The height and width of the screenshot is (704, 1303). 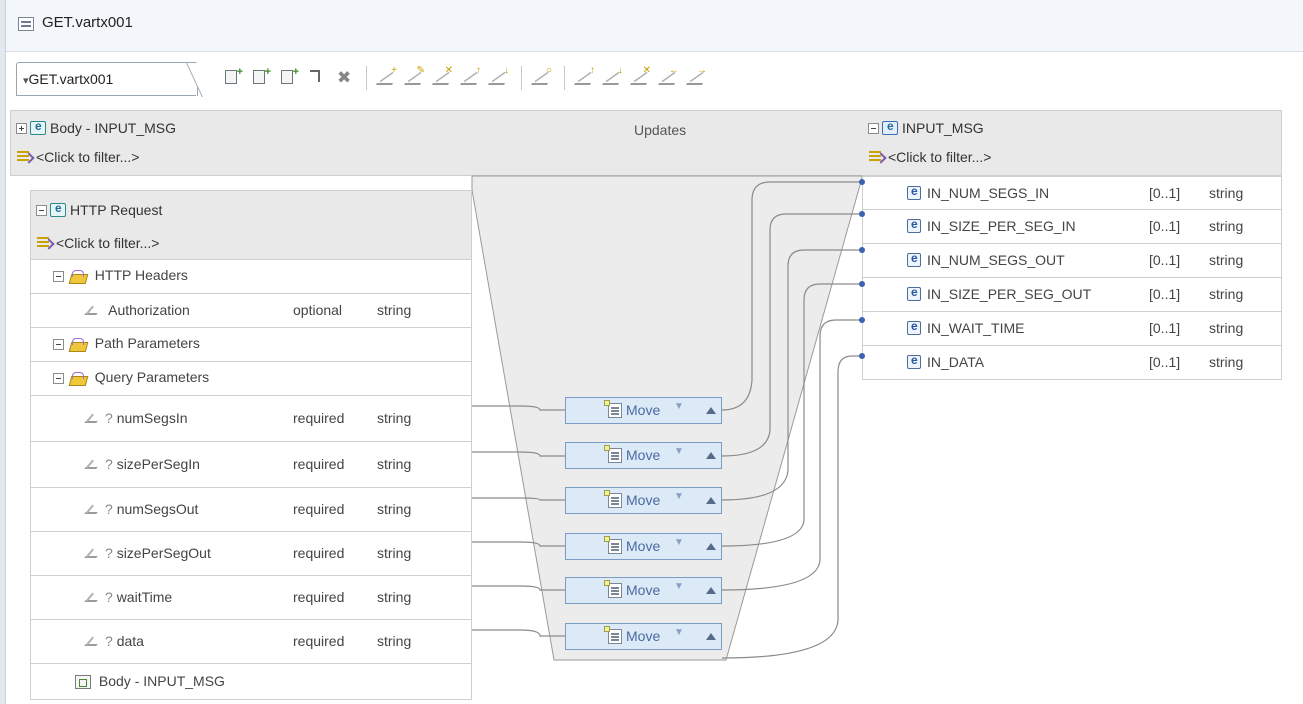 I want to click on param-requirement: required, so click(x=319, y=553).